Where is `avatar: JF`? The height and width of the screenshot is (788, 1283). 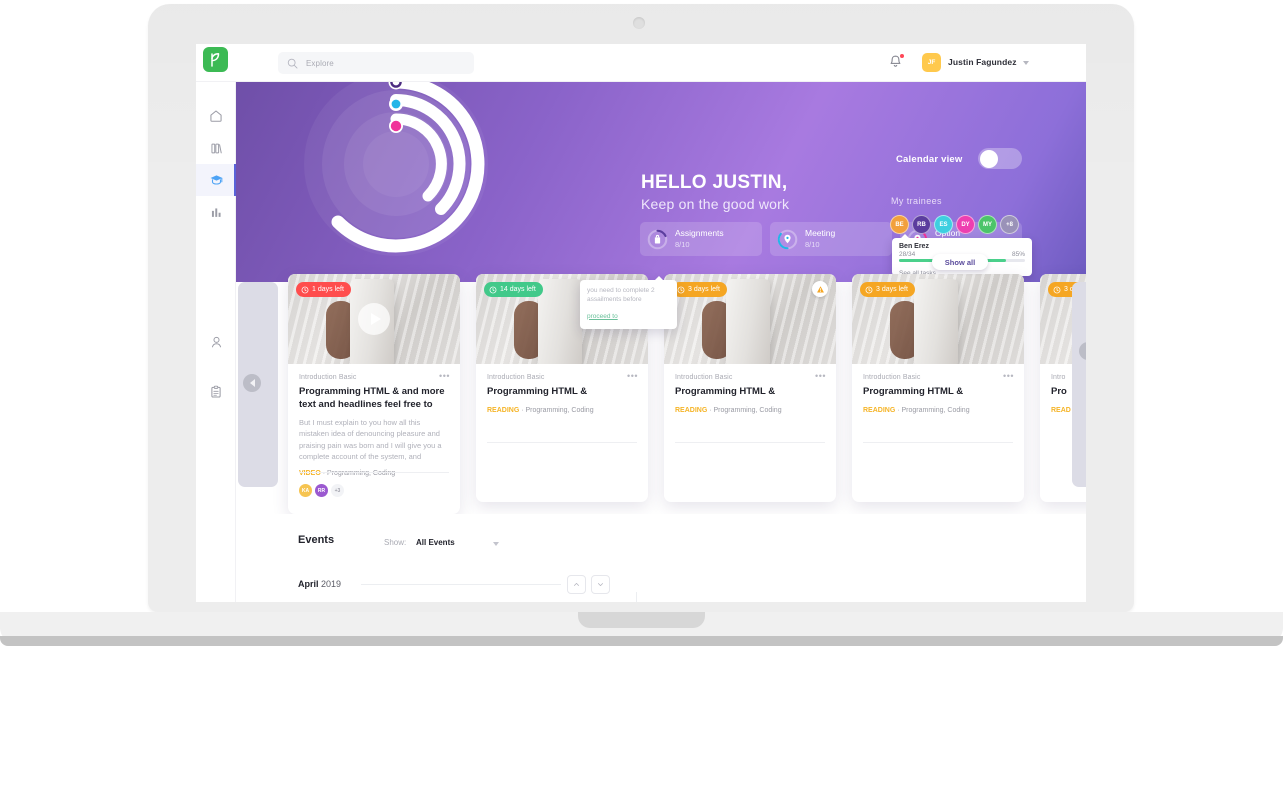 avatar: JF is located at coordinates (931, 62).